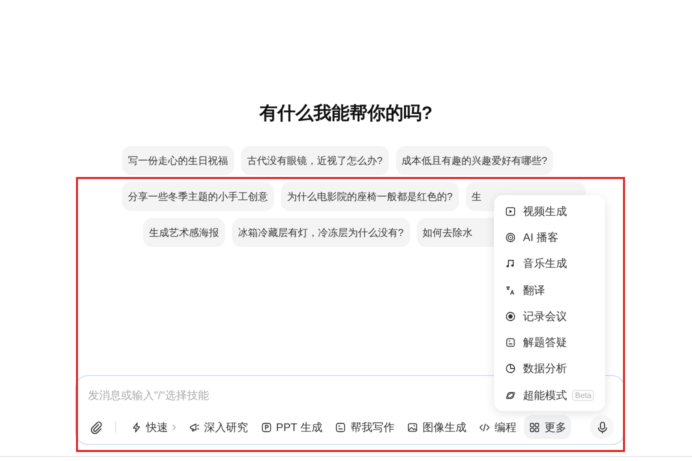  I want to click on tool-button: 更多, so click(548, 427).